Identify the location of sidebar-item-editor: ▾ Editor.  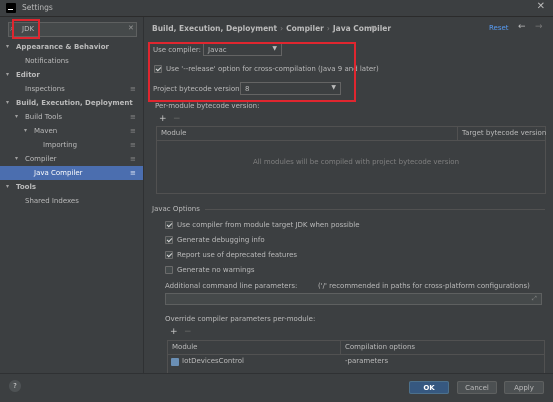
(71, 75).